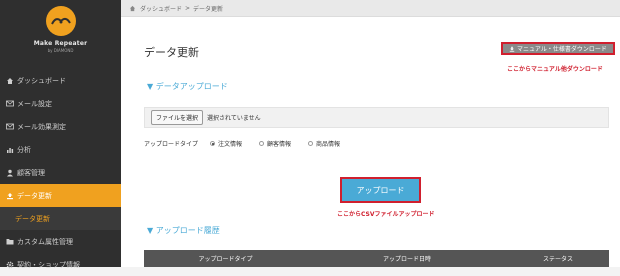 This screenshot has height=276, width=620. Describe the element at coordinates (45, 241) in the screenshot. I see `sidebar-item-label: カスタム属性管理` at that location.